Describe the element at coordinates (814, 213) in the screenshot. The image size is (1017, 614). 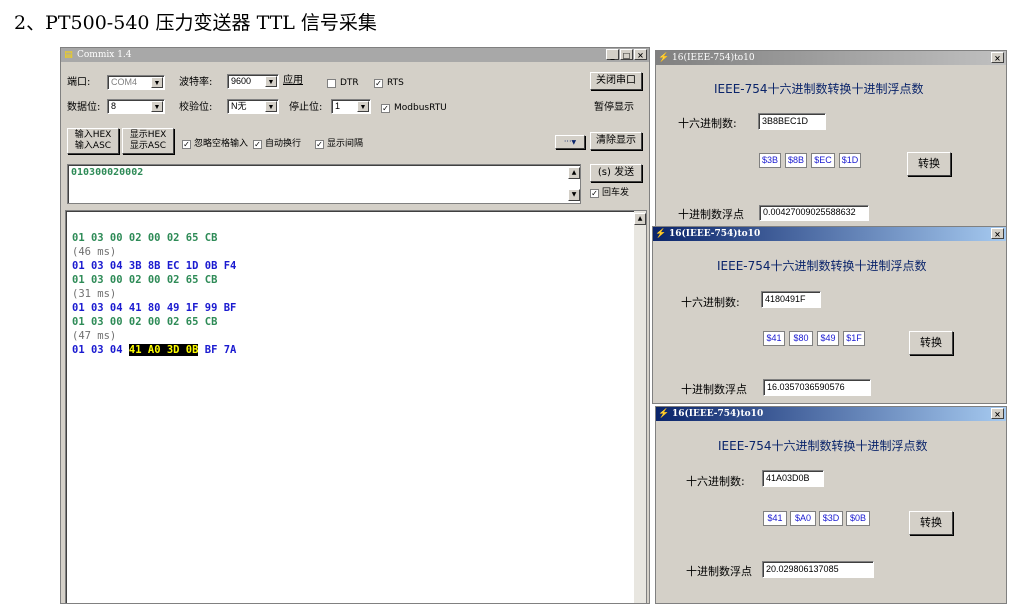
I see `float-output: 0.00427009025588632` at that location.